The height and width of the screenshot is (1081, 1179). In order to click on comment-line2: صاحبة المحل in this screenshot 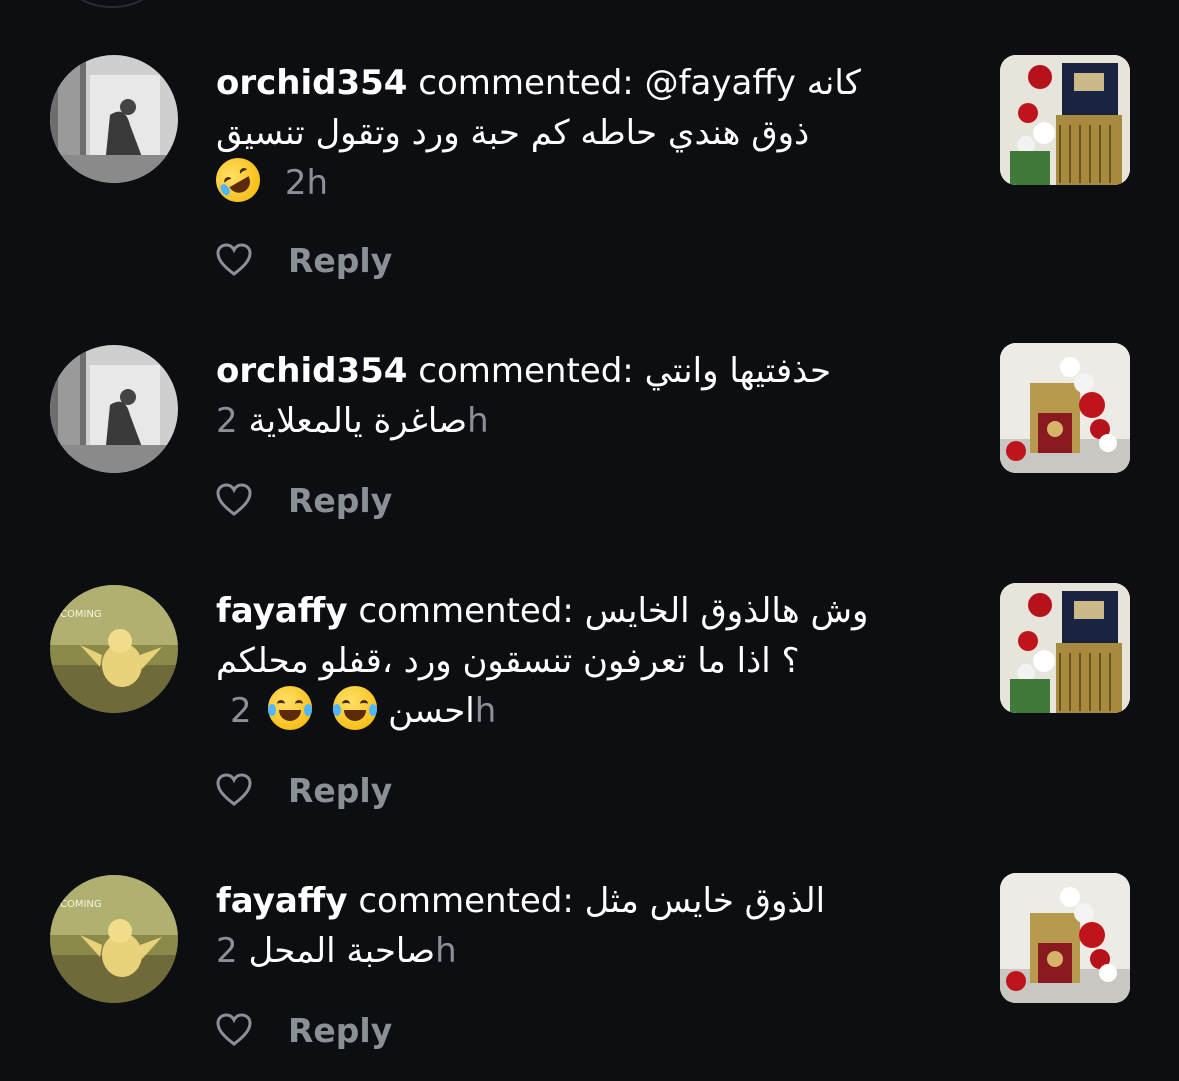, I will do `click(342, 951)`.